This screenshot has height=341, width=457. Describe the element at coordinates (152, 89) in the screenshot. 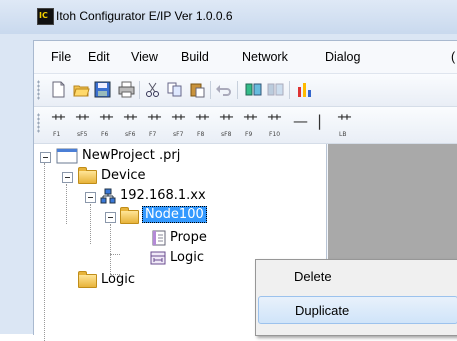

I see `cut-icon` at that location.